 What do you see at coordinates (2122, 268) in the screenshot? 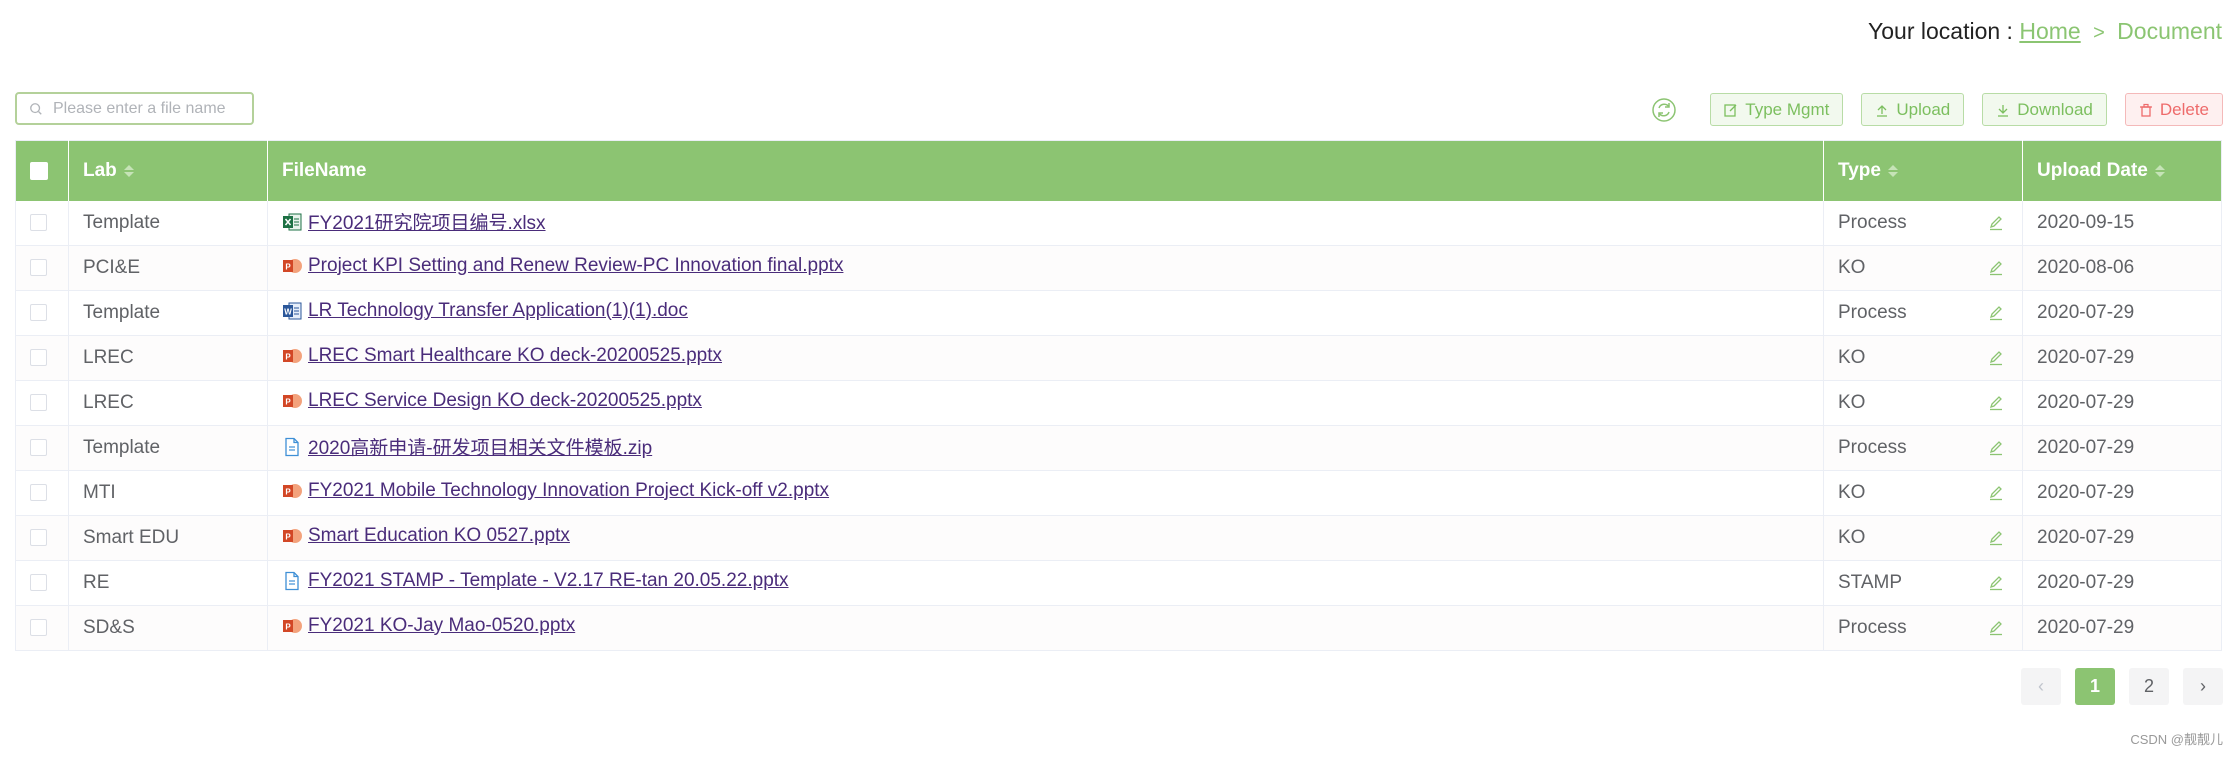
I see `upload-date-cell: 2020-08-06` at bounding box center [2122, 268].